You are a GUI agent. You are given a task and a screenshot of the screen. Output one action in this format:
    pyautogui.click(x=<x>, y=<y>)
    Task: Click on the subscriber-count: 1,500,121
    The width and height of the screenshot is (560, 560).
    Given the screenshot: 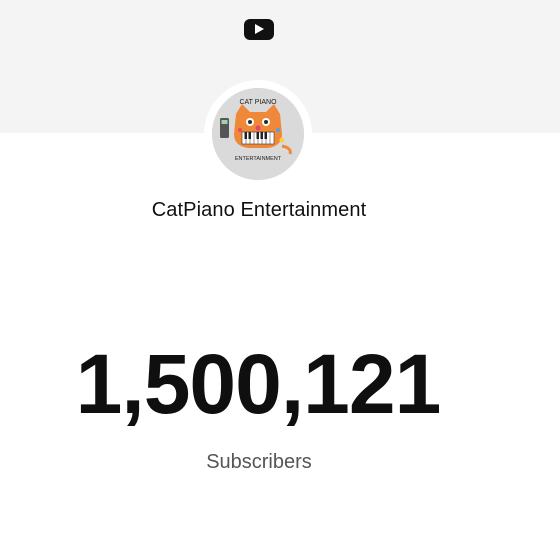 What is the action you would take?
    pyautogui.click(x=258, y=384)
    